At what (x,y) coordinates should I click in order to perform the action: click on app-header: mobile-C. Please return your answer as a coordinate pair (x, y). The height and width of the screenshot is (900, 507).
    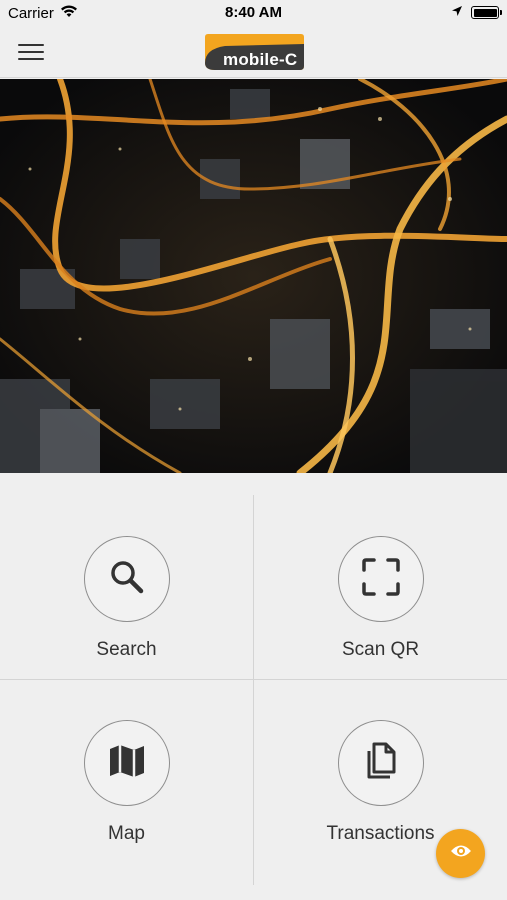
    Looking at the image, I should click on (253, 52).